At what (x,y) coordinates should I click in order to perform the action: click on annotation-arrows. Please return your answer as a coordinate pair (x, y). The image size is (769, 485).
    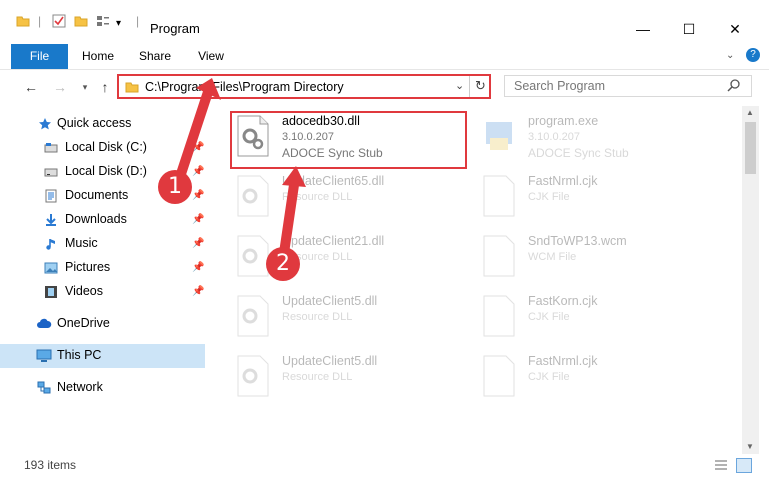
    Looking at the image, I should click on (239, 166).